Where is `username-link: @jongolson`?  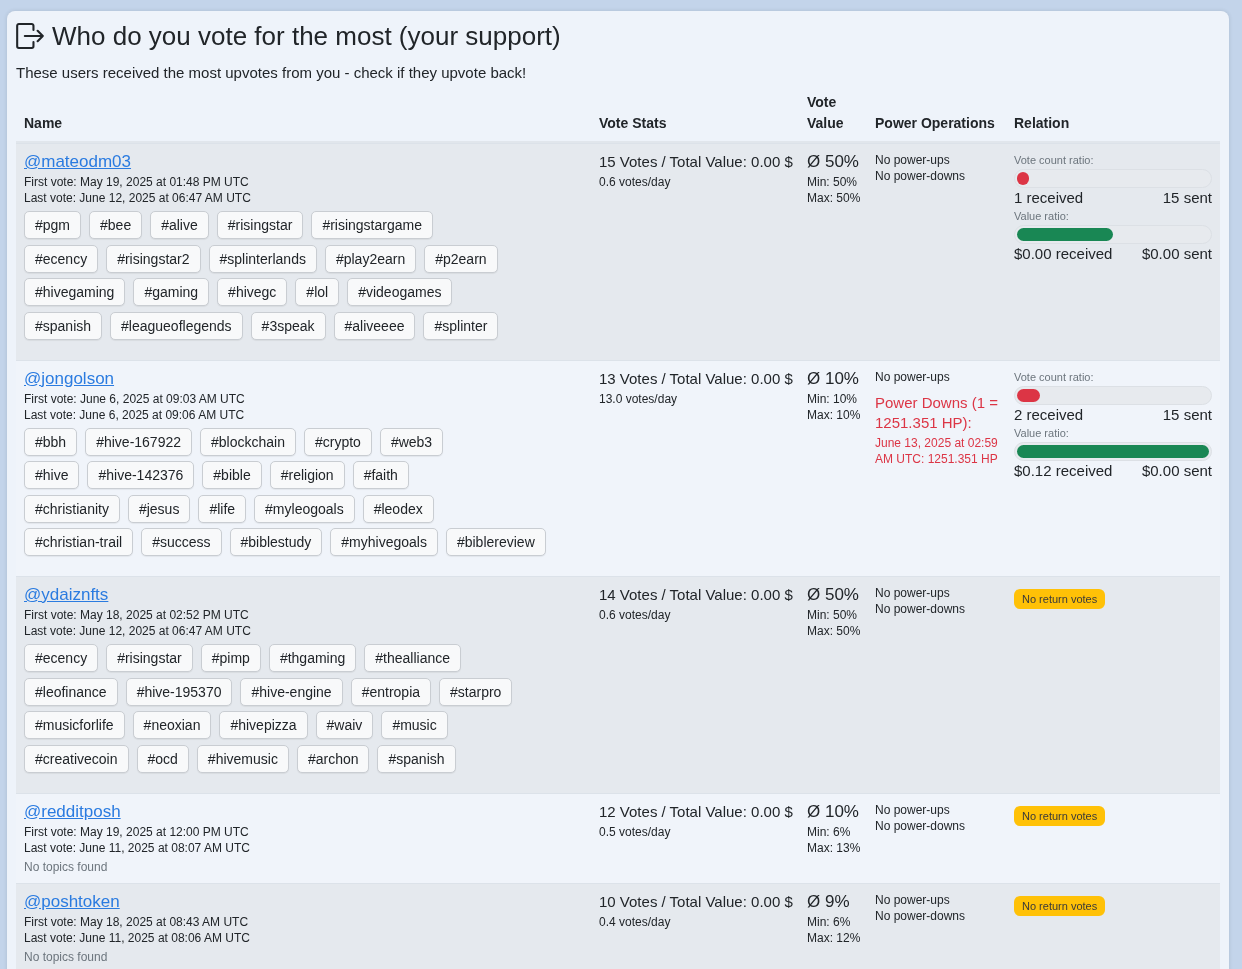 username-link: @jongolson is located at coordinates (69, 378).